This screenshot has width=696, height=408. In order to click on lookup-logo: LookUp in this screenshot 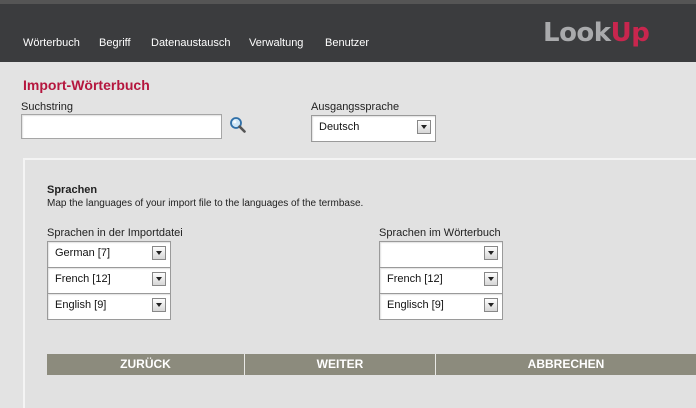, I will do `click(596, 33)`.